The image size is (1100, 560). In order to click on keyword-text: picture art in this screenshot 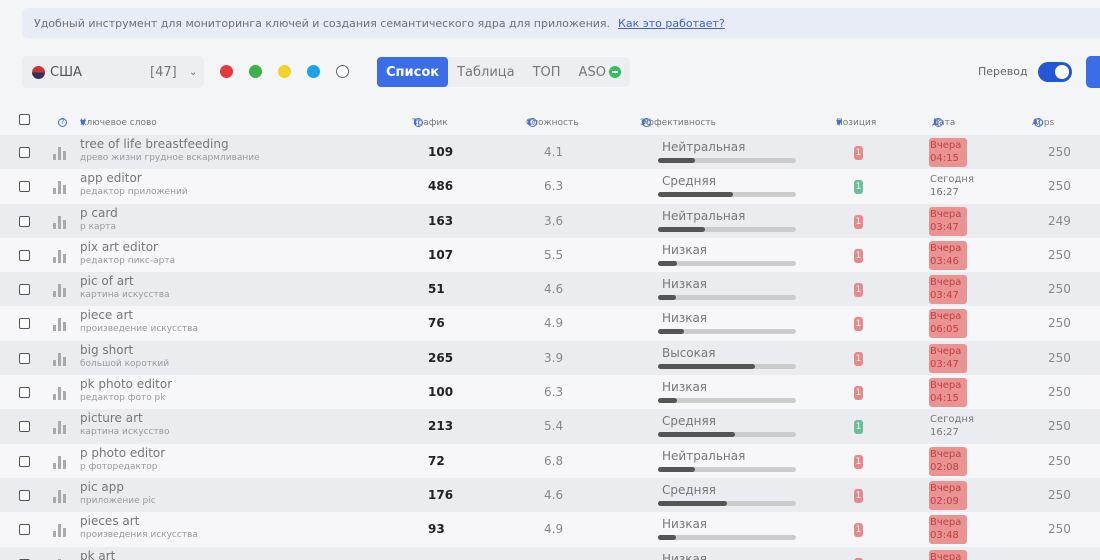, I will do `click(111, 418)`.